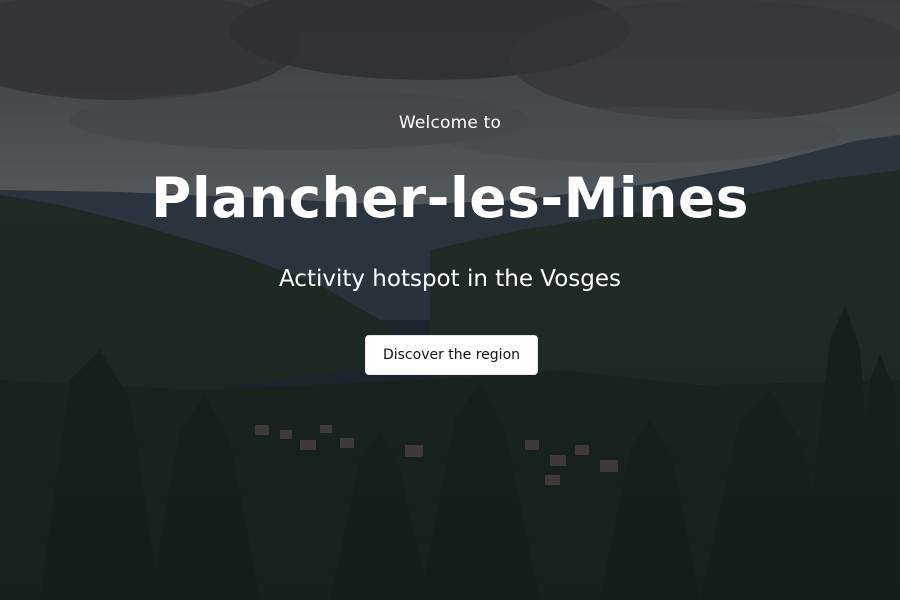 The width and height of the screenshot is (900, 600). What do you see at coordinates (451, 355) in the screenshot?
I see `discover-region-button: Discover the region` at bounding box center [451, 355].